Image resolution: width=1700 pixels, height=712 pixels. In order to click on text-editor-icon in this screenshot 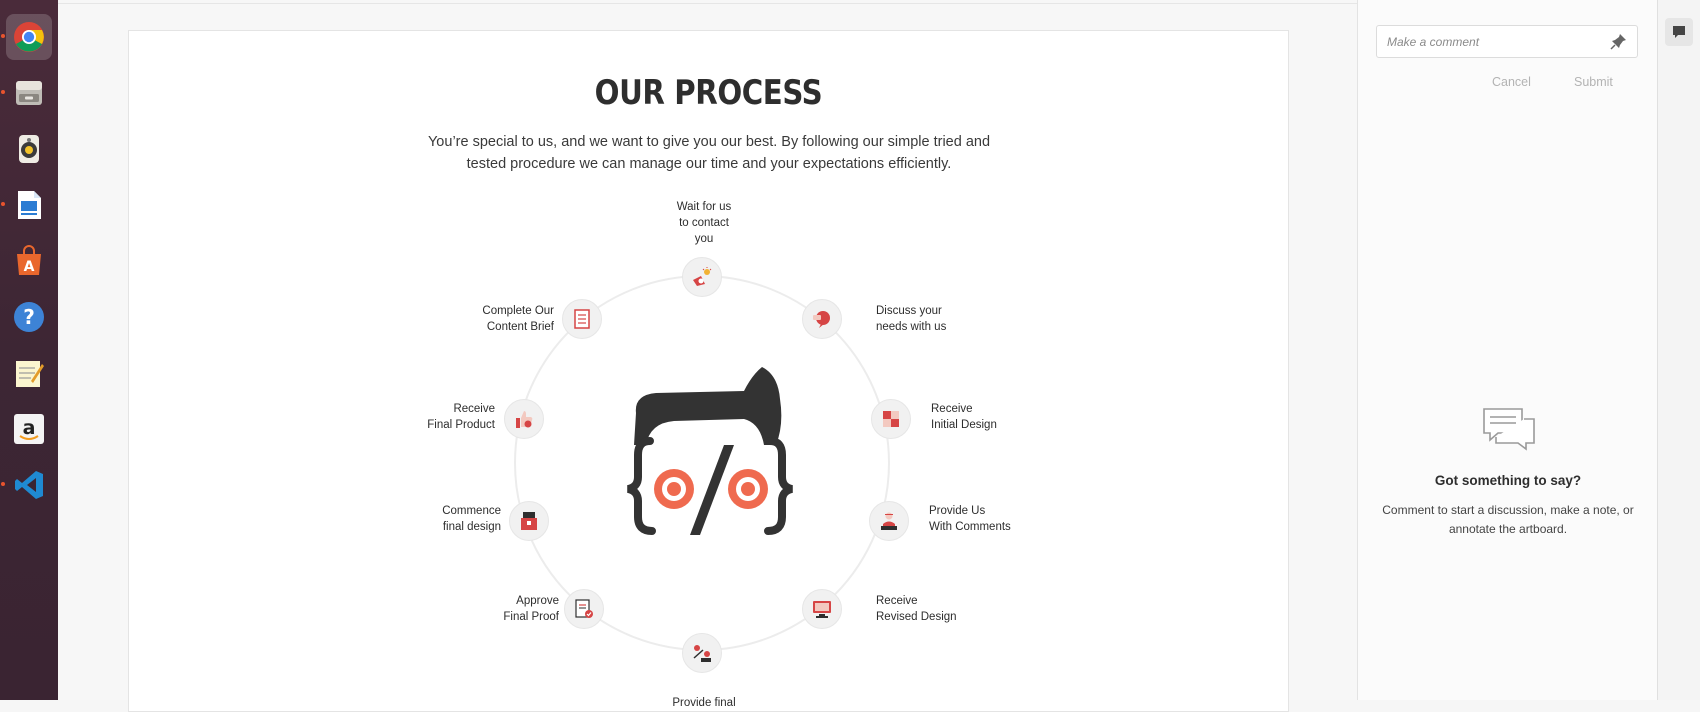, I will do `click(30, 374)`.